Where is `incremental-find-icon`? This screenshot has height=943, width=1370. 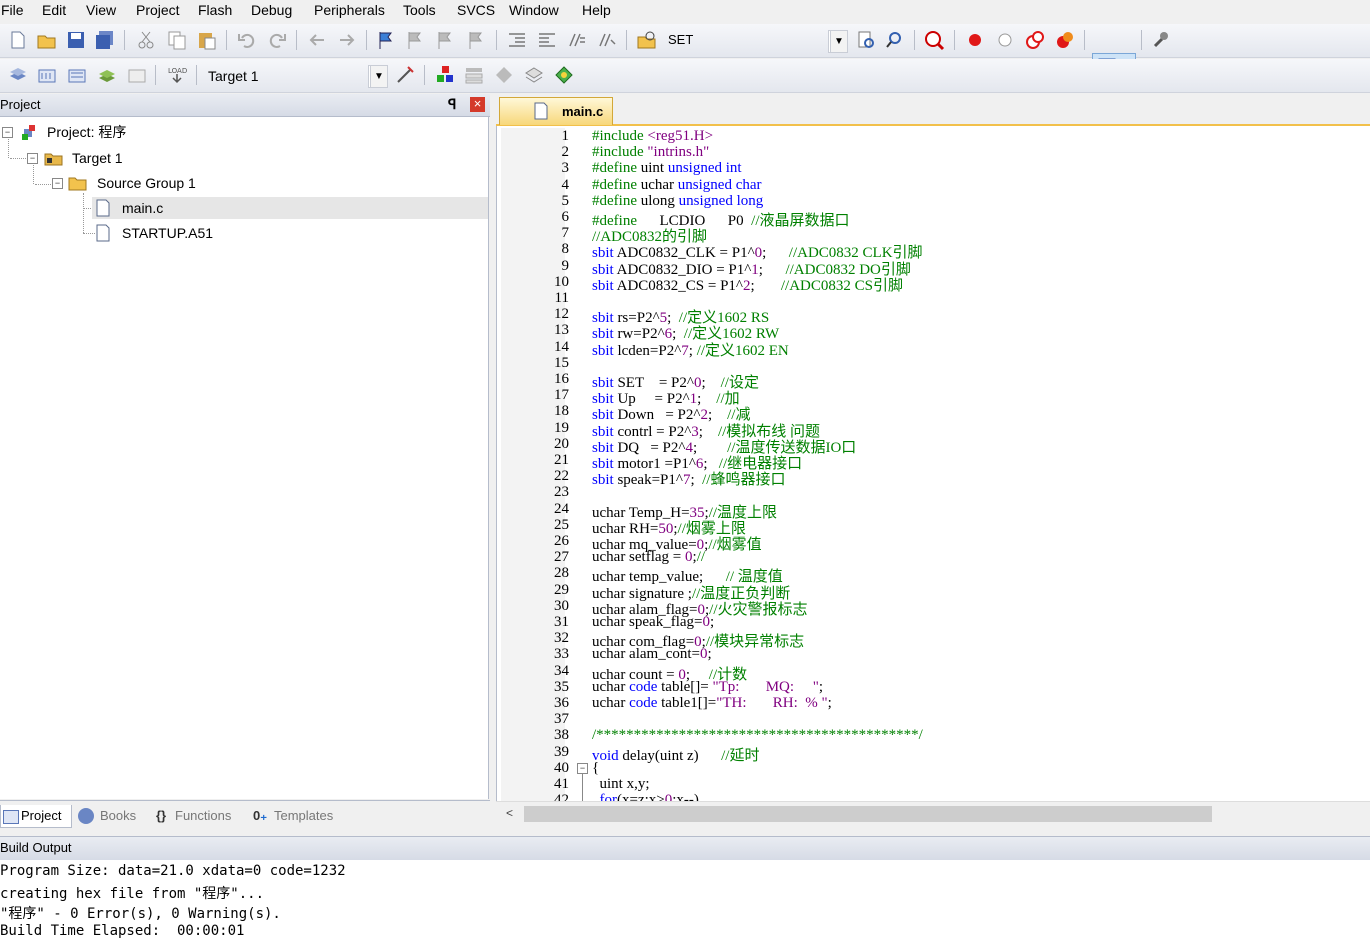
incremental-find-icon is located at coordinates (895, 40).